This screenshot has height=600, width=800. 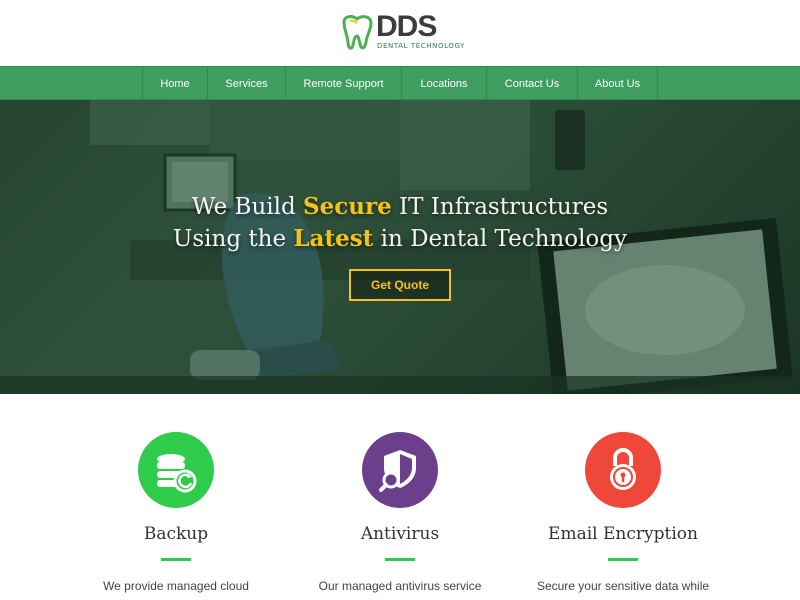 I want to click on antivirus-icon-circle, so click(x=400, y=470).